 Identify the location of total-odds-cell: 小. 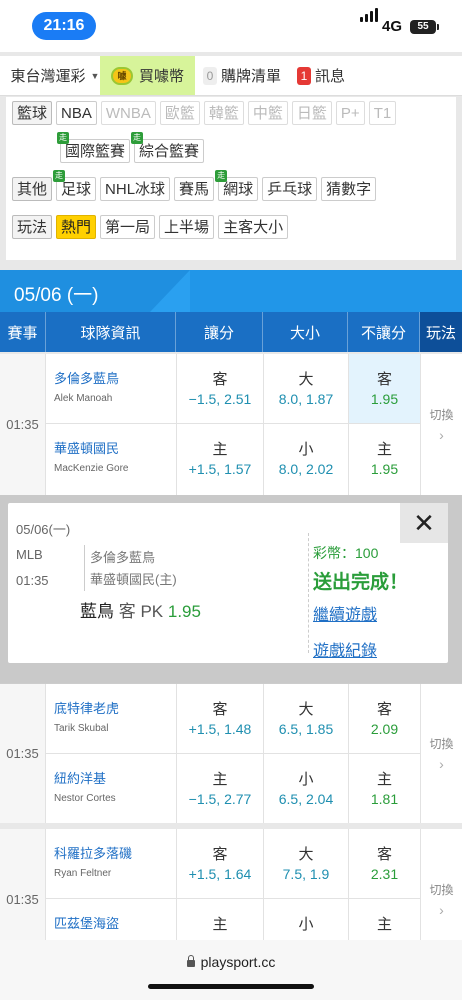
(305, 919).